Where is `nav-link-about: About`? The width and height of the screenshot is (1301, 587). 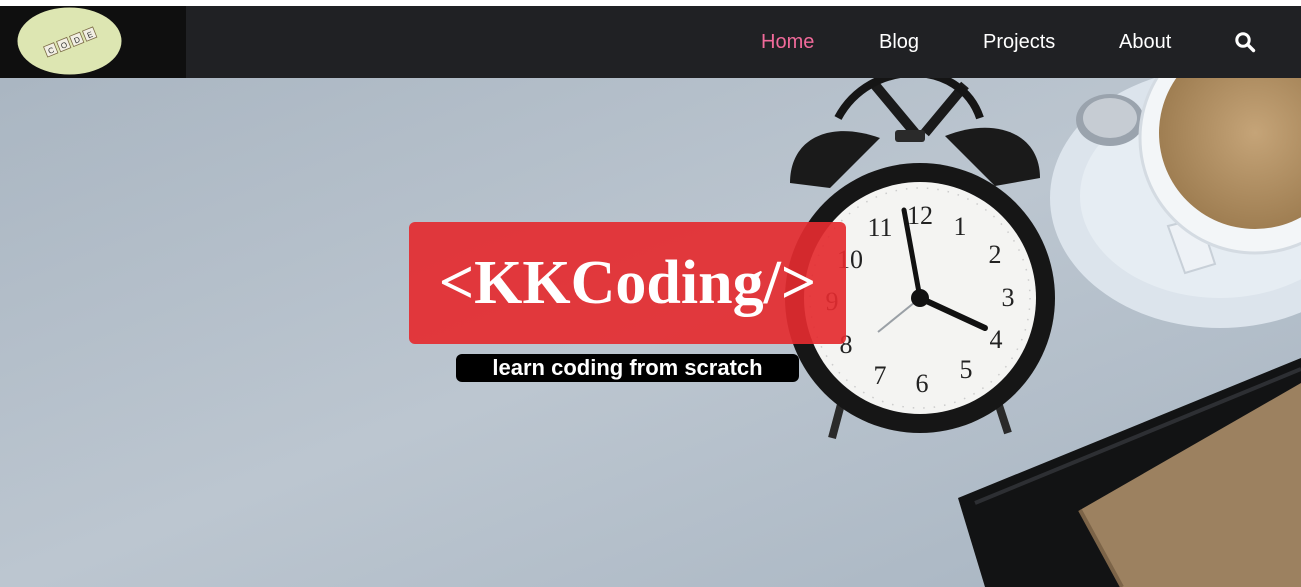
nav-link-about: About is located at coordinates (1145, 42).